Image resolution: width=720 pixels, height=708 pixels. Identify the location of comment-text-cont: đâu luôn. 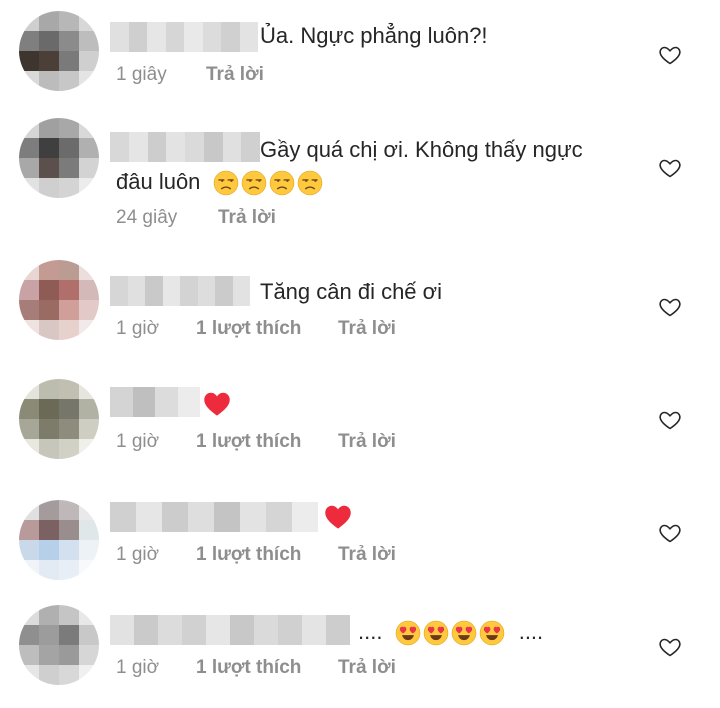
(158, 181).